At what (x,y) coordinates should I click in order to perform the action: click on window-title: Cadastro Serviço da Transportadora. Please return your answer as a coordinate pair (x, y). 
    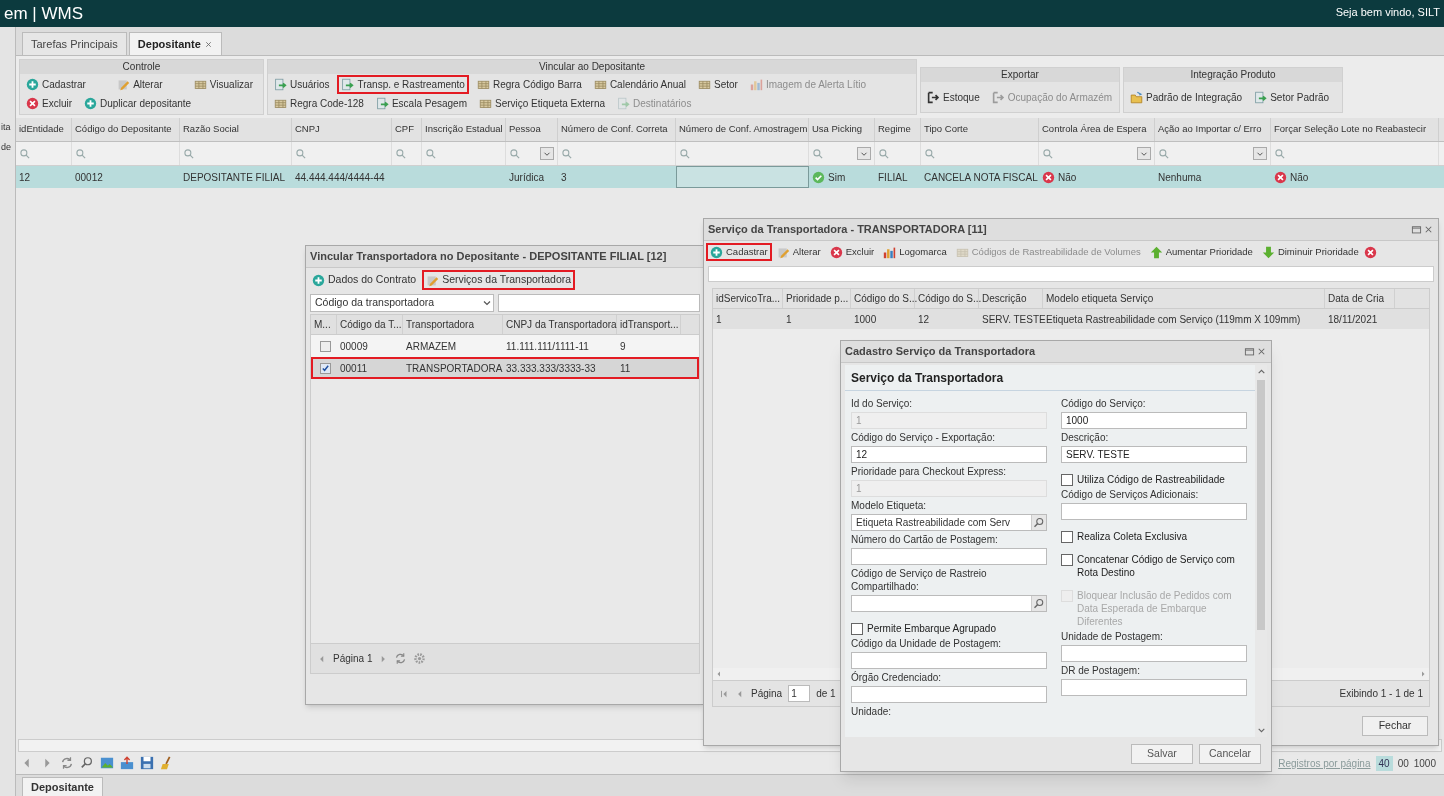
    Looking at the image, I should click on (940, 352).